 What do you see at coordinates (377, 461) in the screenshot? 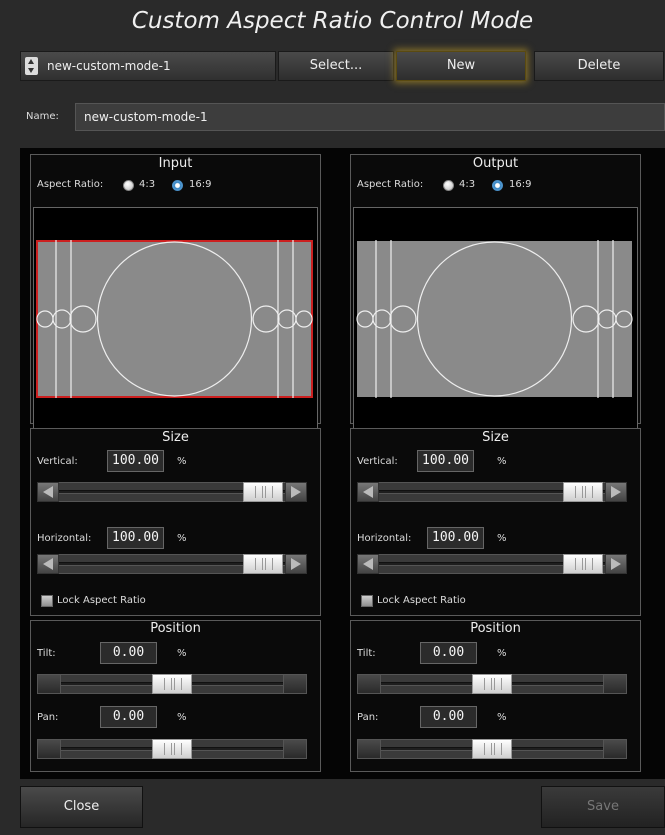
I see `output-vertical-label: Vertical:` at bounding box center [377, 461].